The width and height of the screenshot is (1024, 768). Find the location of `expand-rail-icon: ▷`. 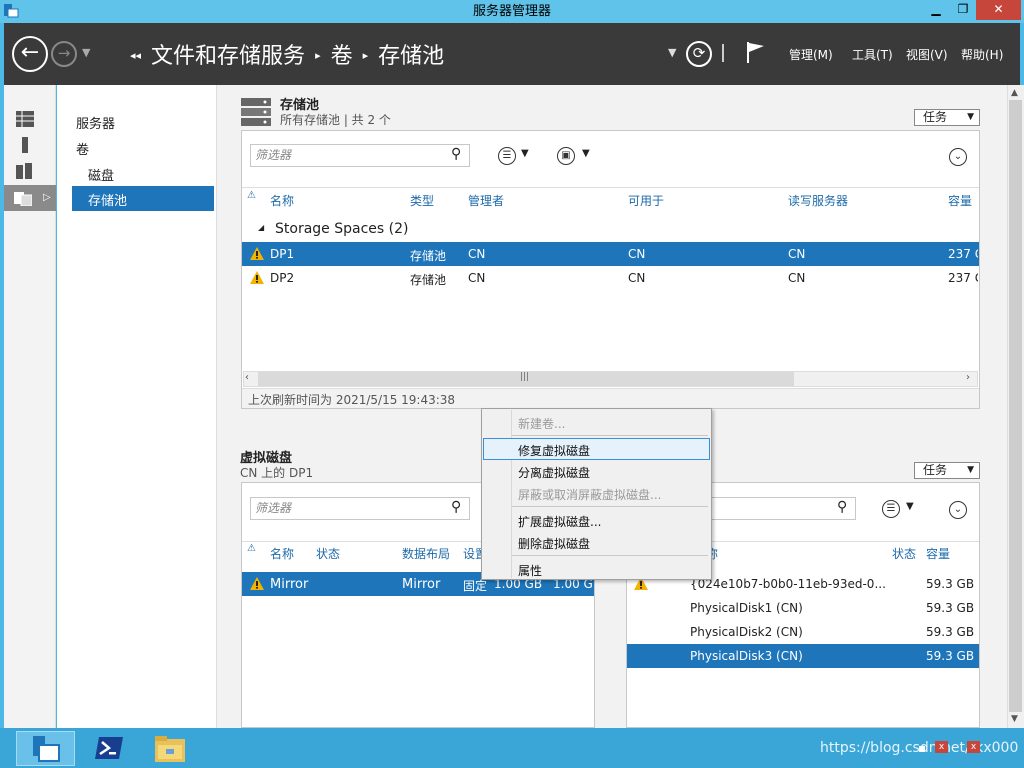

expand-rail-icon: ▷ is located at coordinates (47, 197).